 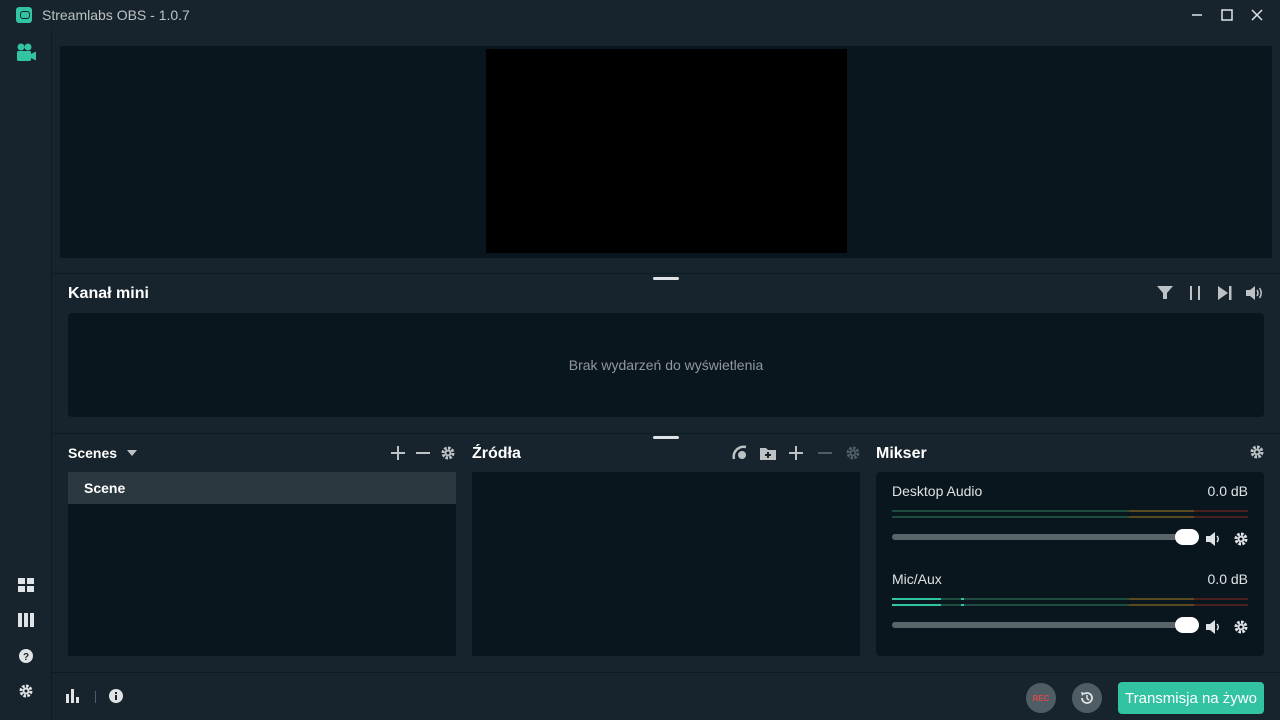 What do you see at coordinates (1165, 293) in the screenshot?
I see `filter-icon` at bounding box center [1165, 293].